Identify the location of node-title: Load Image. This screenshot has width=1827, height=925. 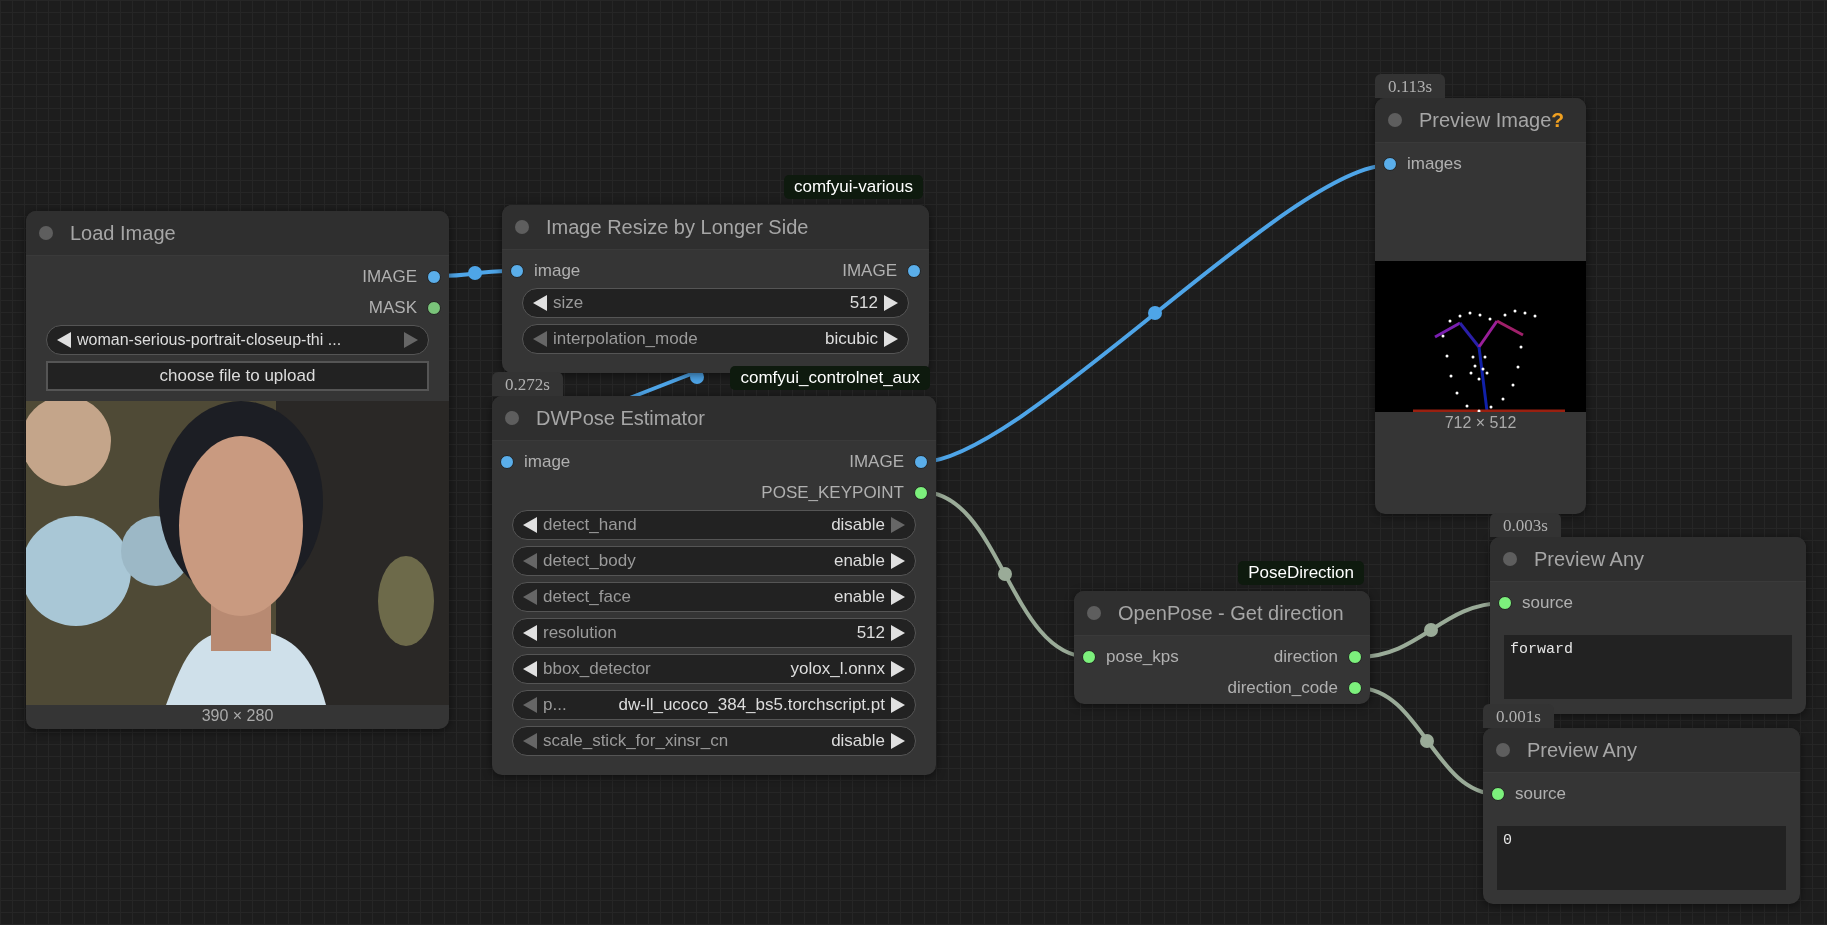
(123, 233).